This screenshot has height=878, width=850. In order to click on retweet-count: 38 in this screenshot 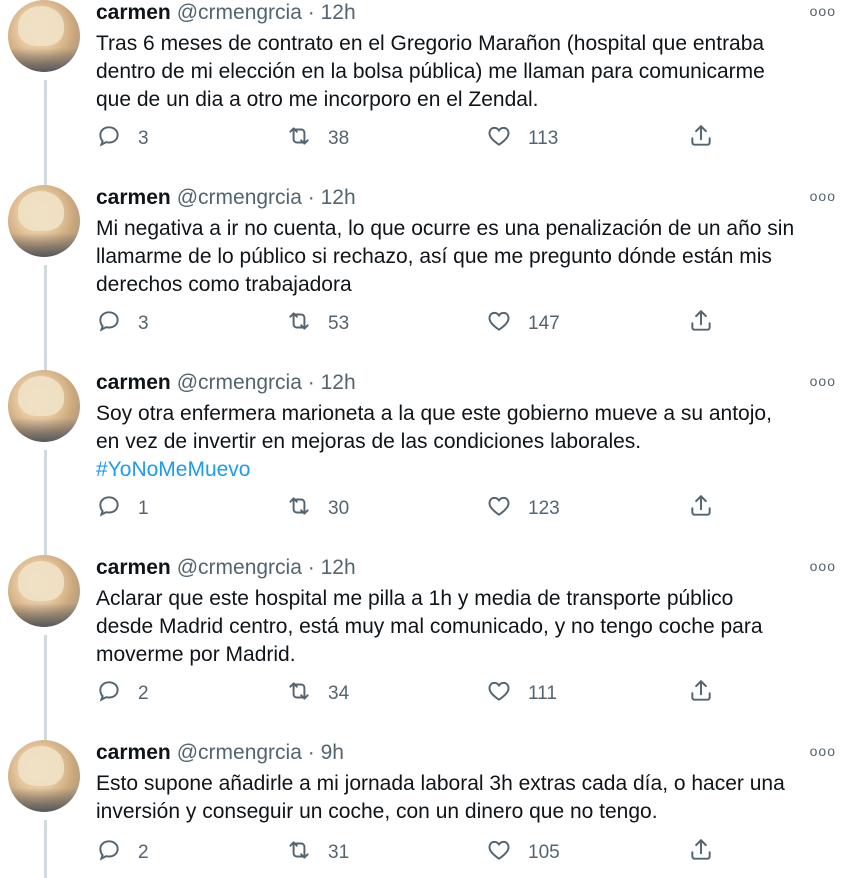, I will do `click(339, 138)`.